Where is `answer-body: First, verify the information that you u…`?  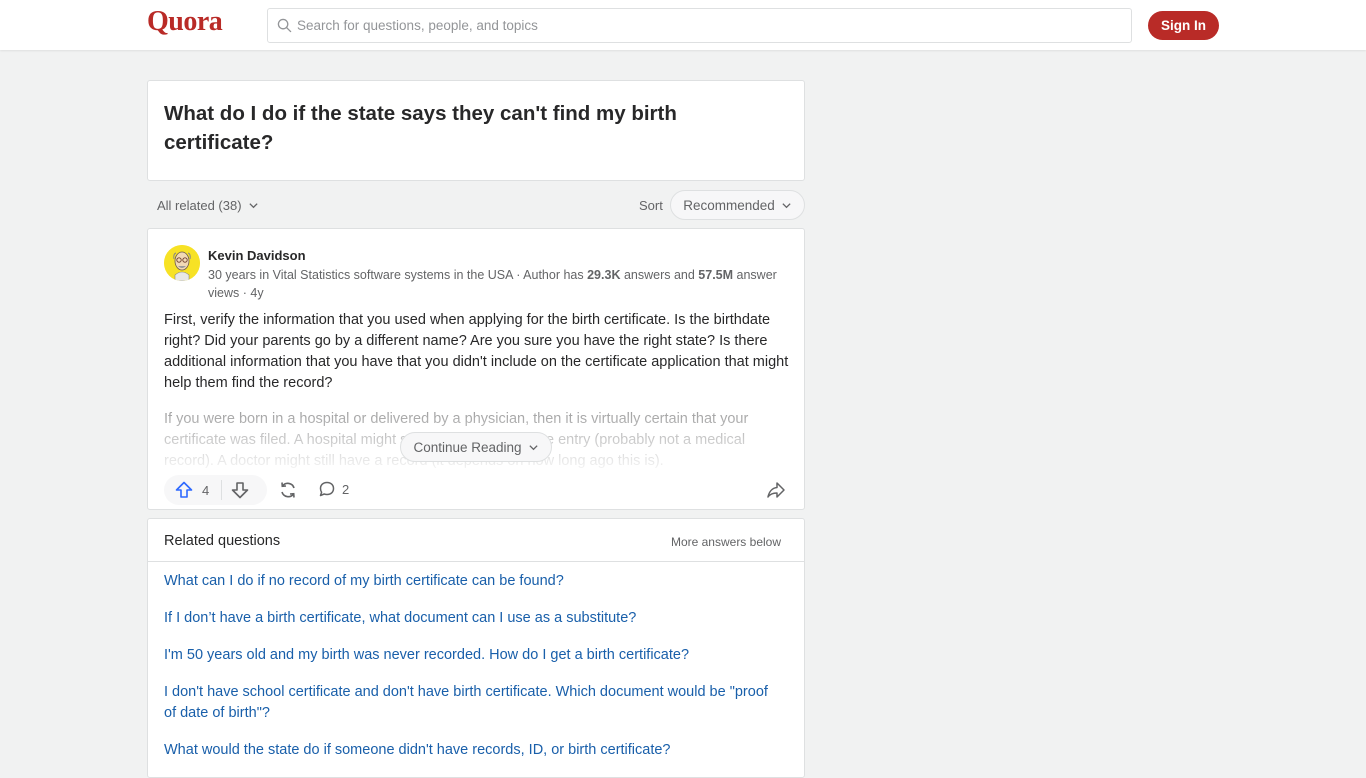
answer-body: First, verify the information that you u… is located at coordinates (476, 351).